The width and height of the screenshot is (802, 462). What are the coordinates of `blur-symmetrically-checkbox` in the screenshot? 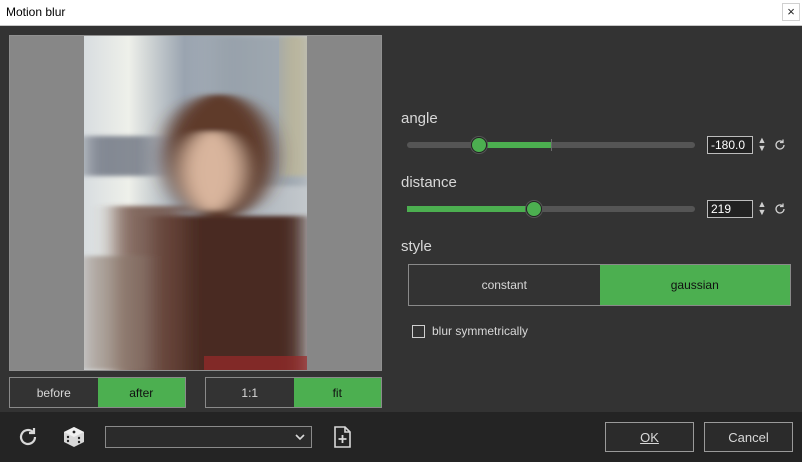 It's located at (418, 331).